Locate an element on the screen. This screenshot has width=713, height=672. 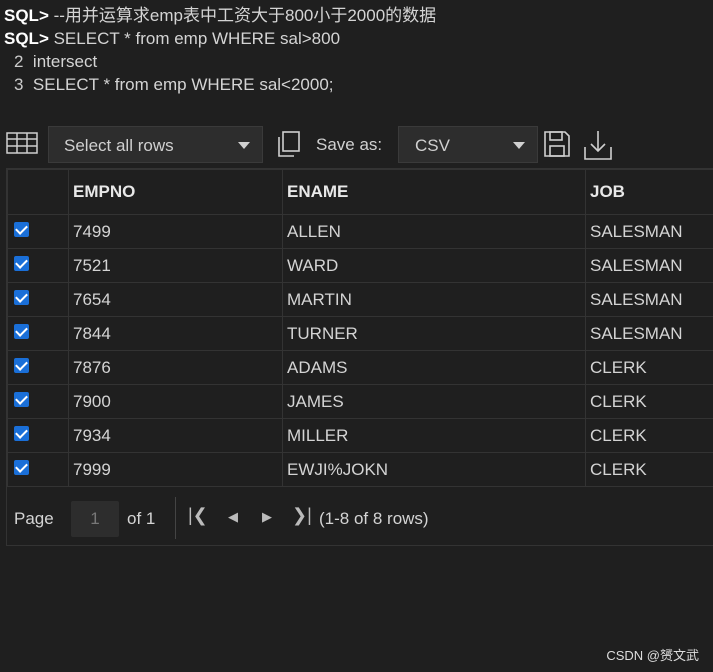
header-row: EMPNO ENAME JOB is located at coordinates (360, 192).